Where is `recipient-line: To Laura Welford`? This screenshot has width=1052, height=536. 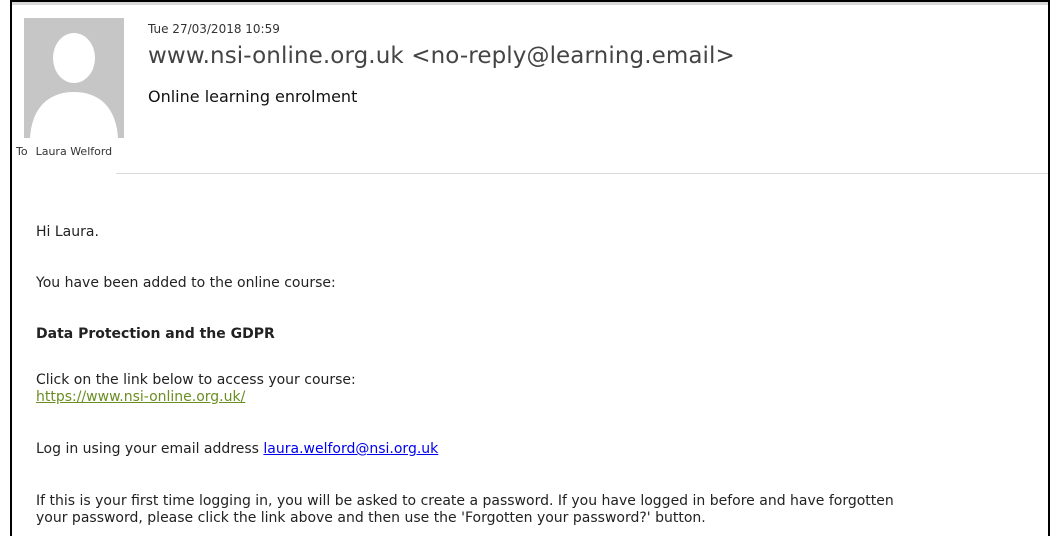
recipient-line: To Laura Welford is located at coordinates (64, 151).